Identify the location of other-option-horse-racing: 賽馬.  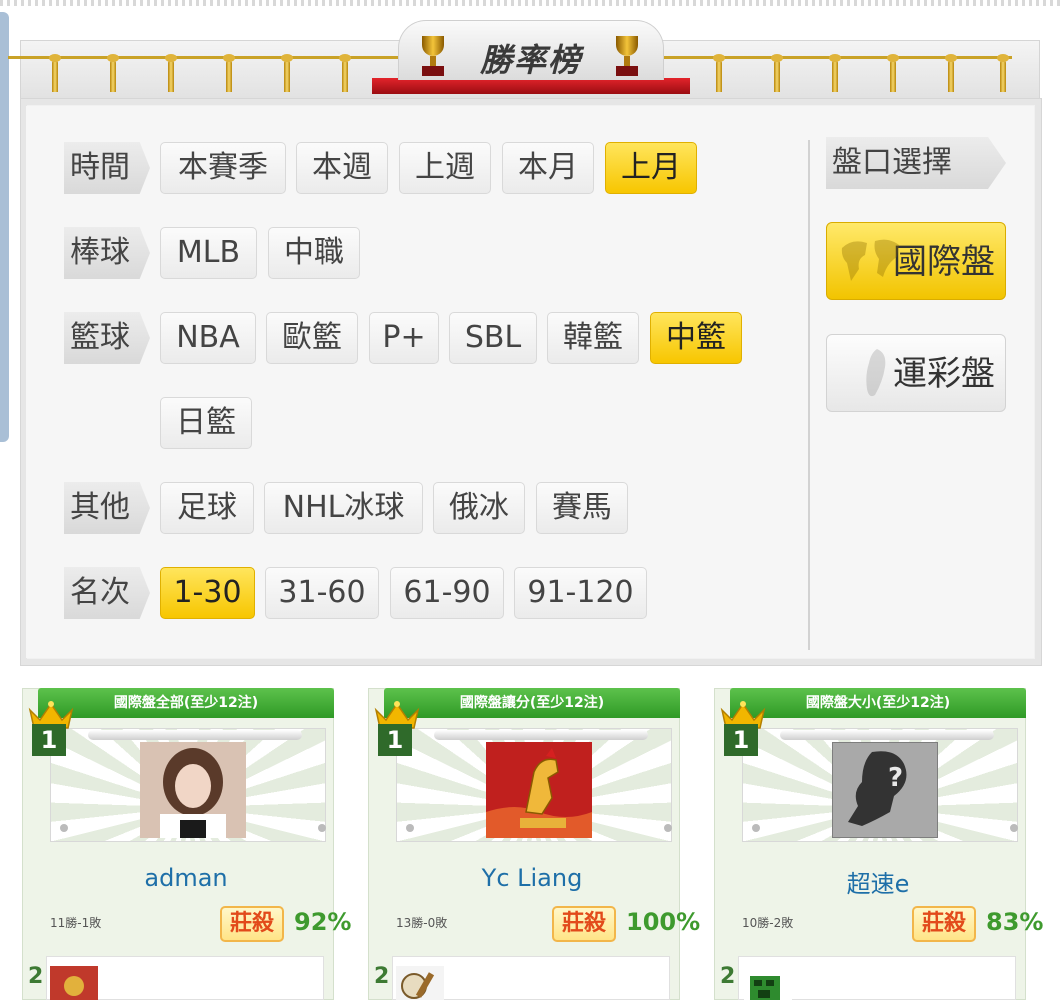
(582, 508).